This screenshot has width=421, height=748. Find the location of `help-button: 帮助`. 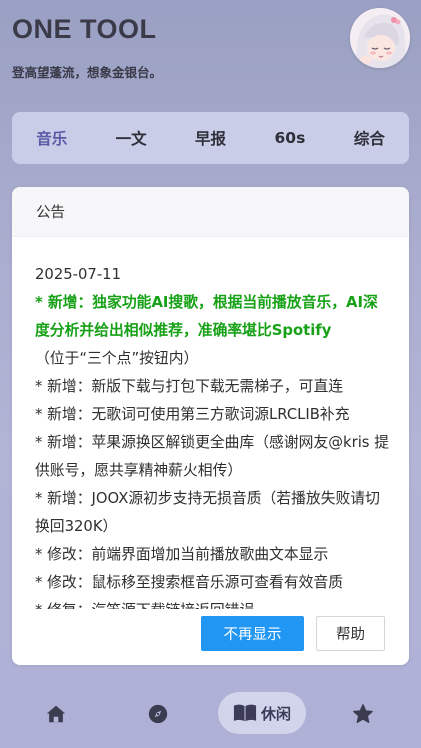

help-button: 帮助 is located at coordinates (350, 633).